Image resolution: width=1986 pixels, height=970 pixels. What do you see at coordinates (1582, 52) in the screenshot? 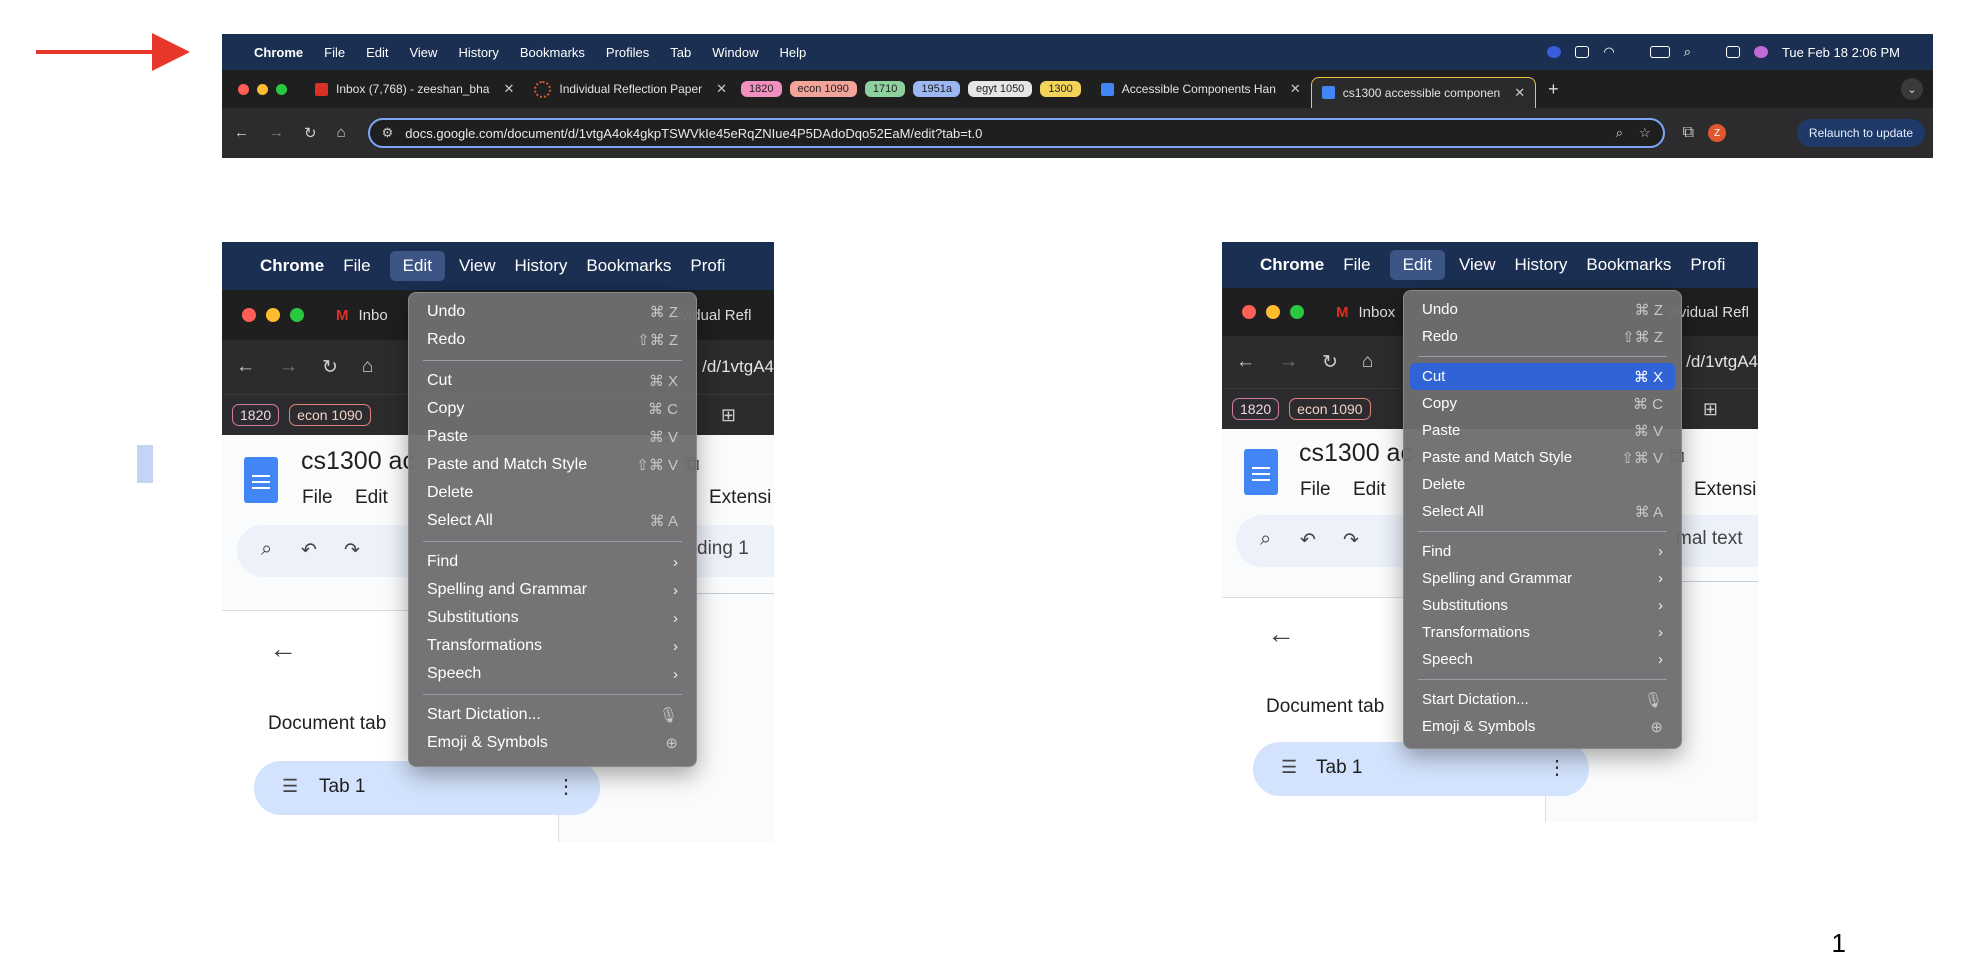
I see `screen-icon` at bounding box center [1582, 52].